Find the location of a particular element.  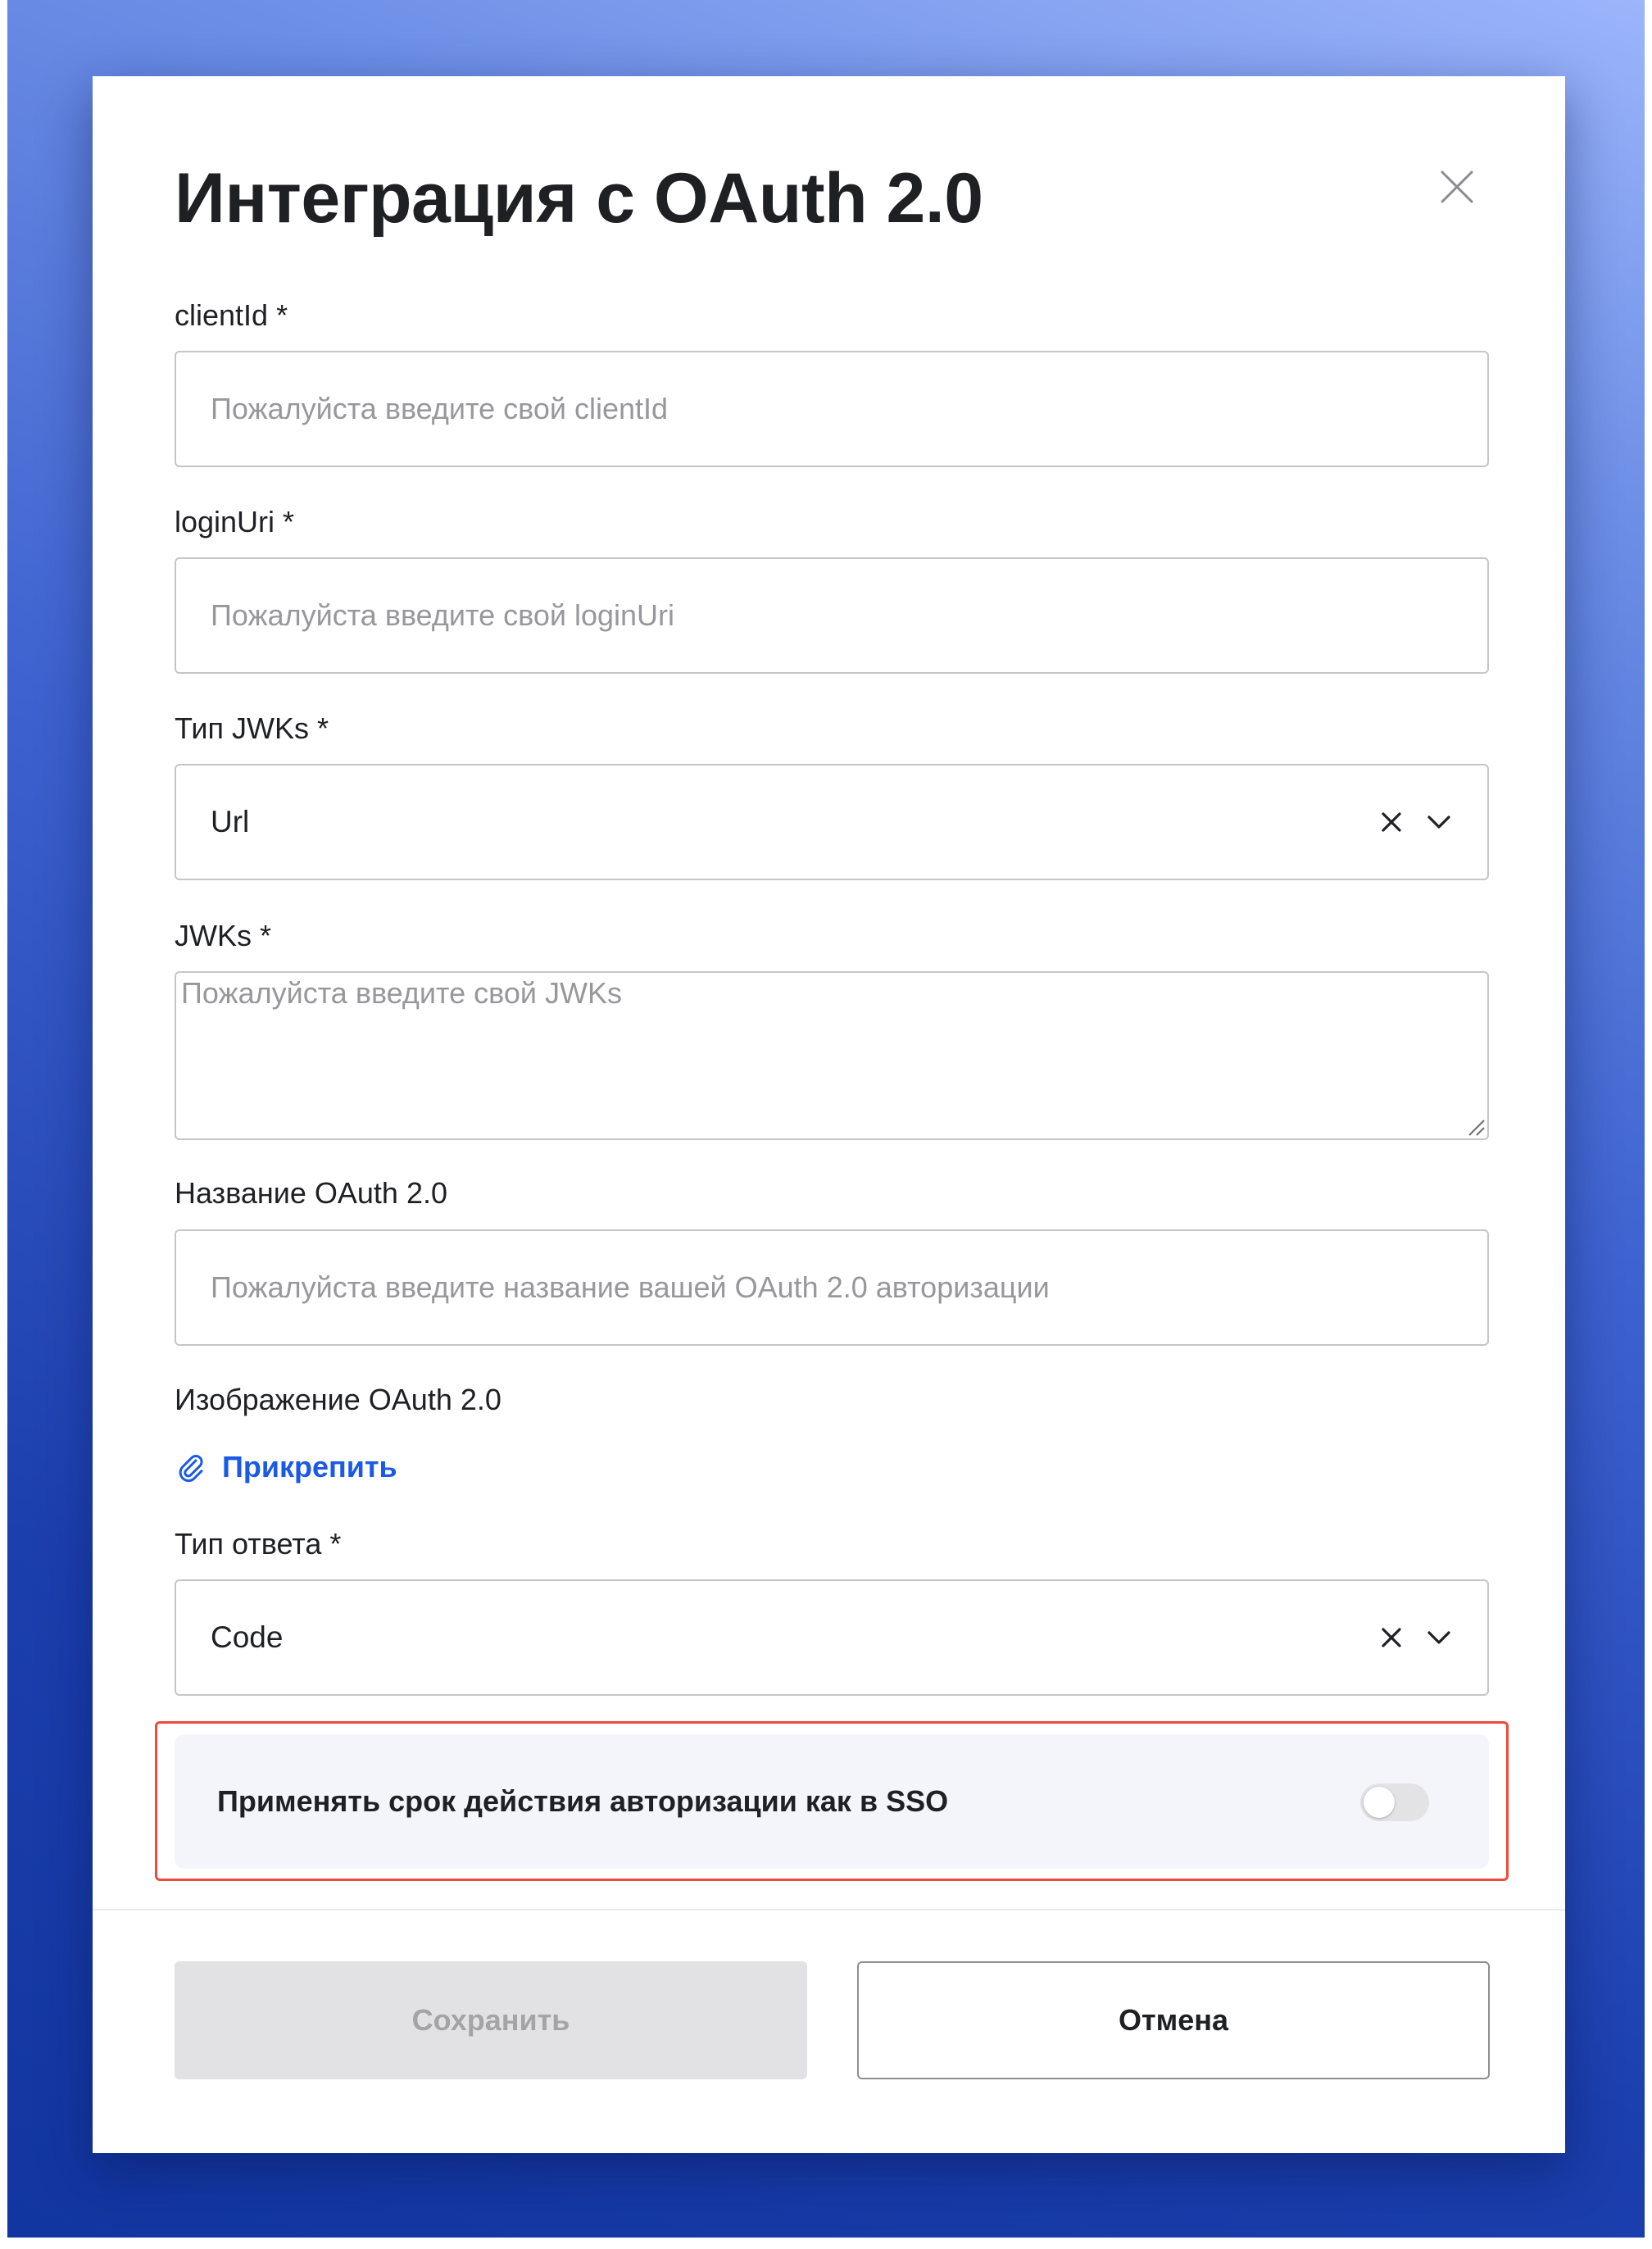

response-type-clear-button is located at coordinates (1391, 1638).